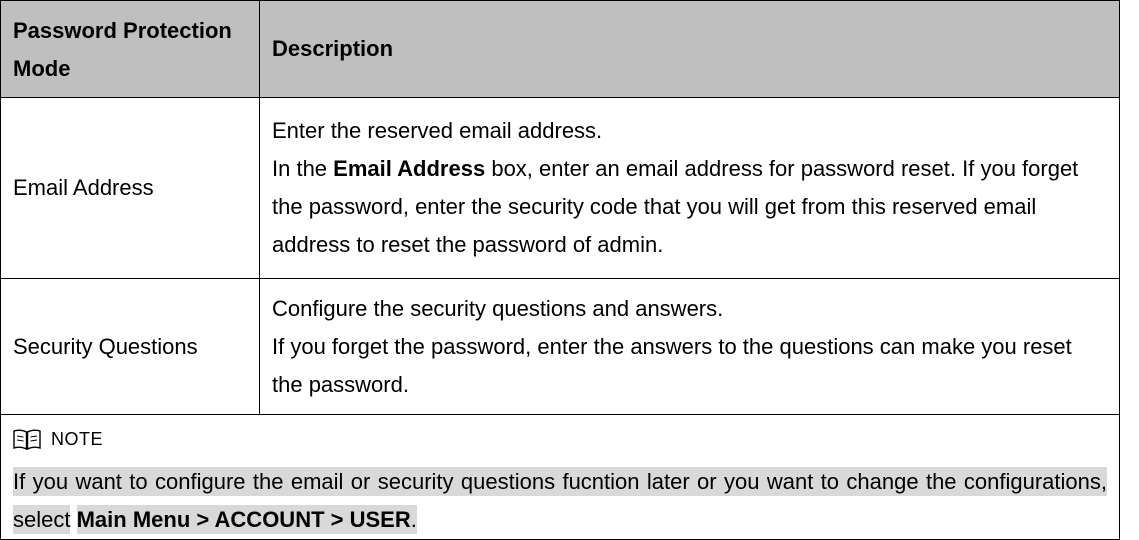  I want to click on note-text-end: ., so click(413, 519).